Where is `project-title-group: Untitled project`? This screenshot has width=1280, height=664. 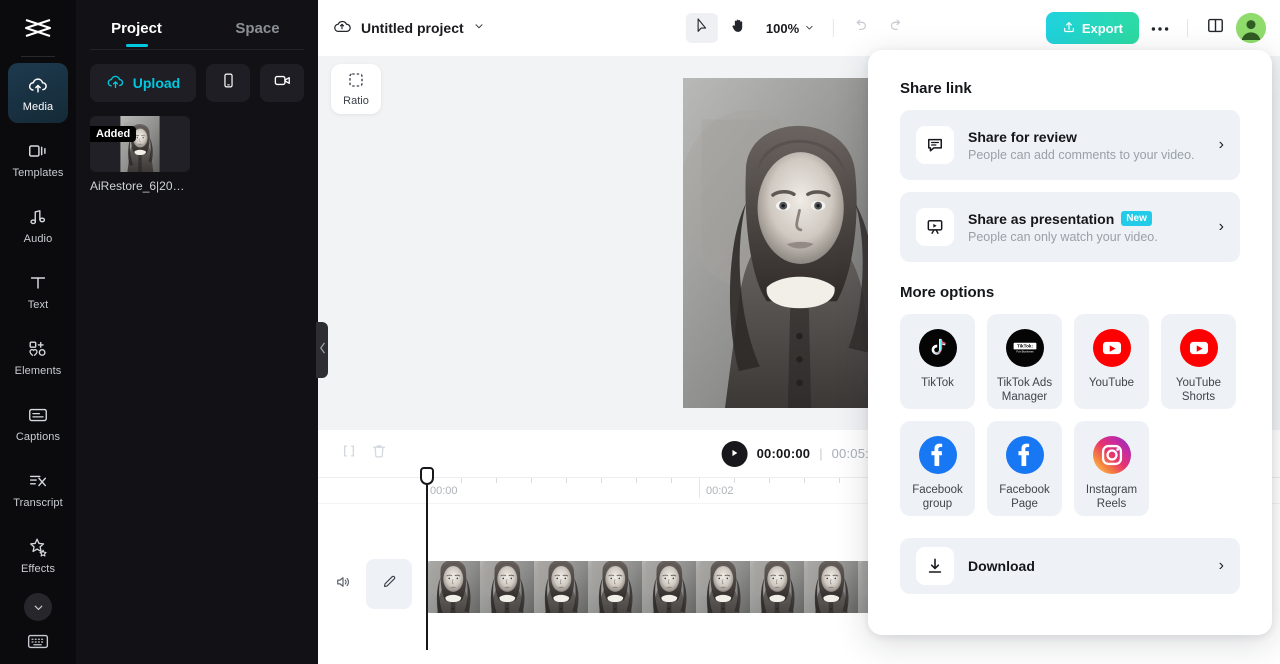 project-title-group: Untitled project is located at coordinates (408, 28).